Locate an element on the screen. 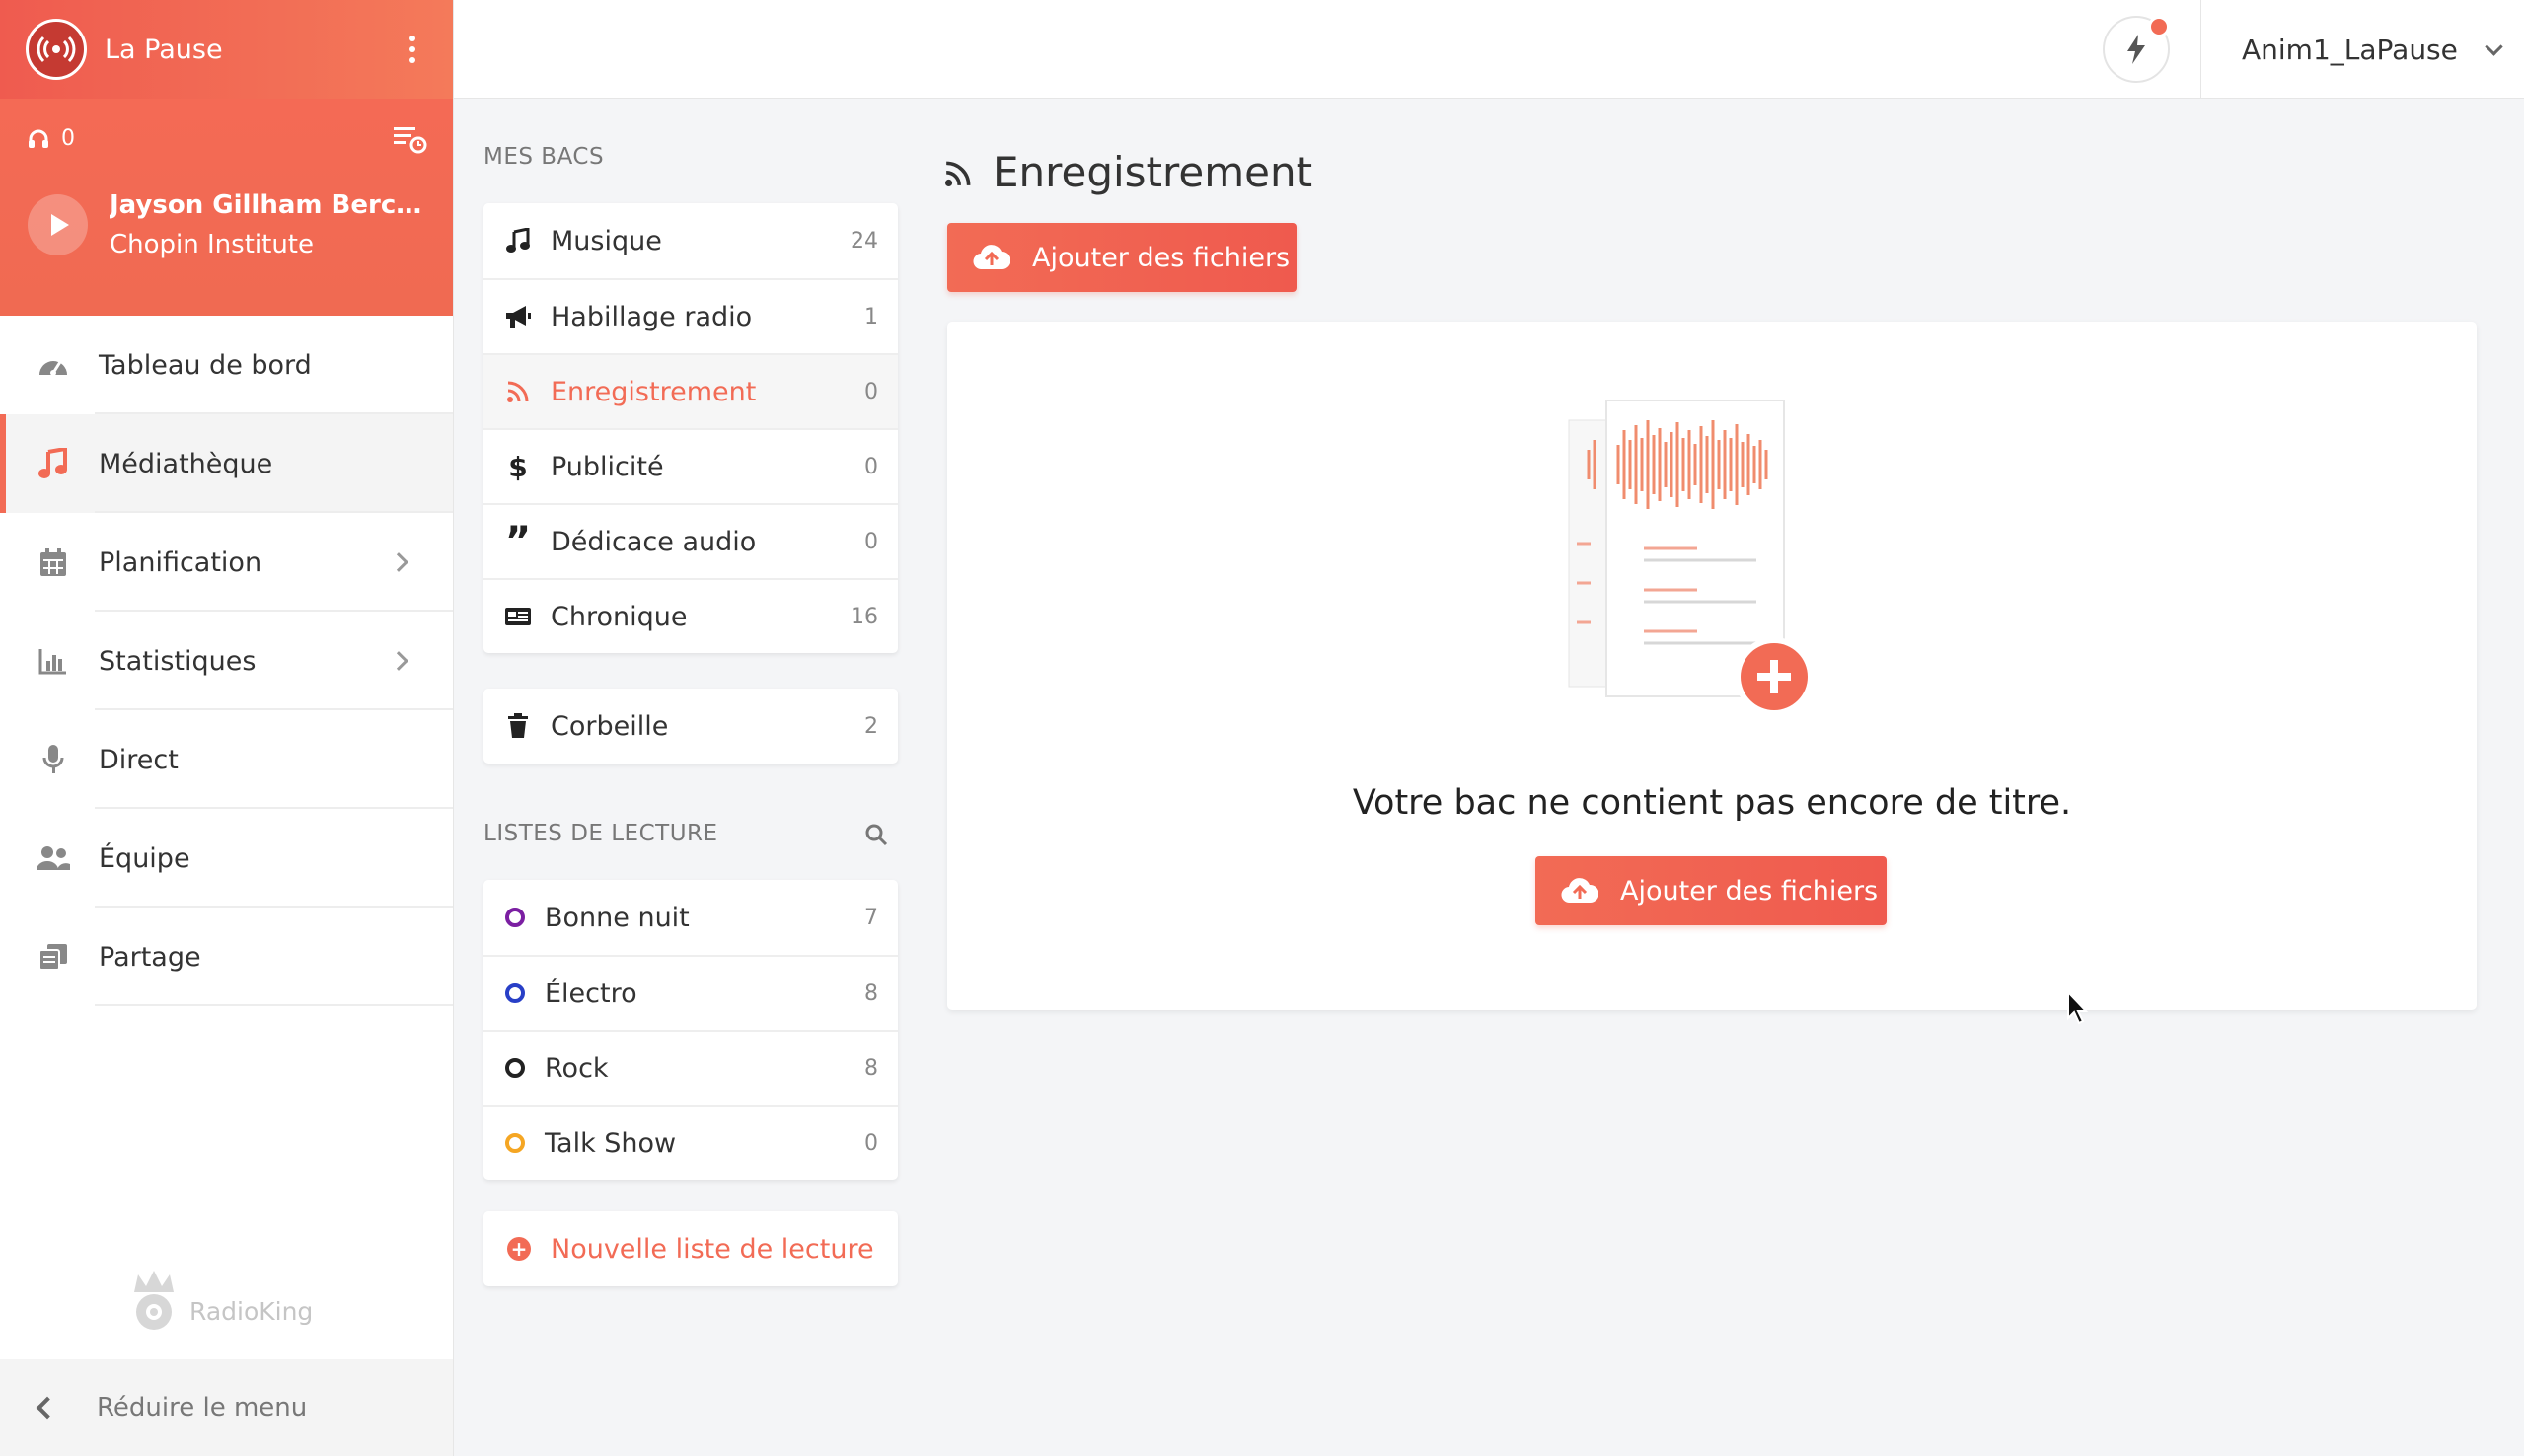 The height and width of the screenshot is (1456, 2524). station-header: La Pause is located at coordinates (227, 49).